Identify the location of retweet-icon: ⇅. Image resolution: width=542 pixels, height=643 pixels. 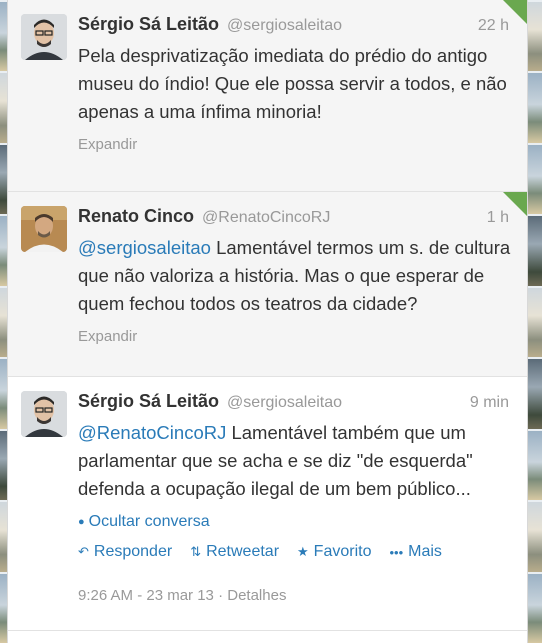
(196, 551).